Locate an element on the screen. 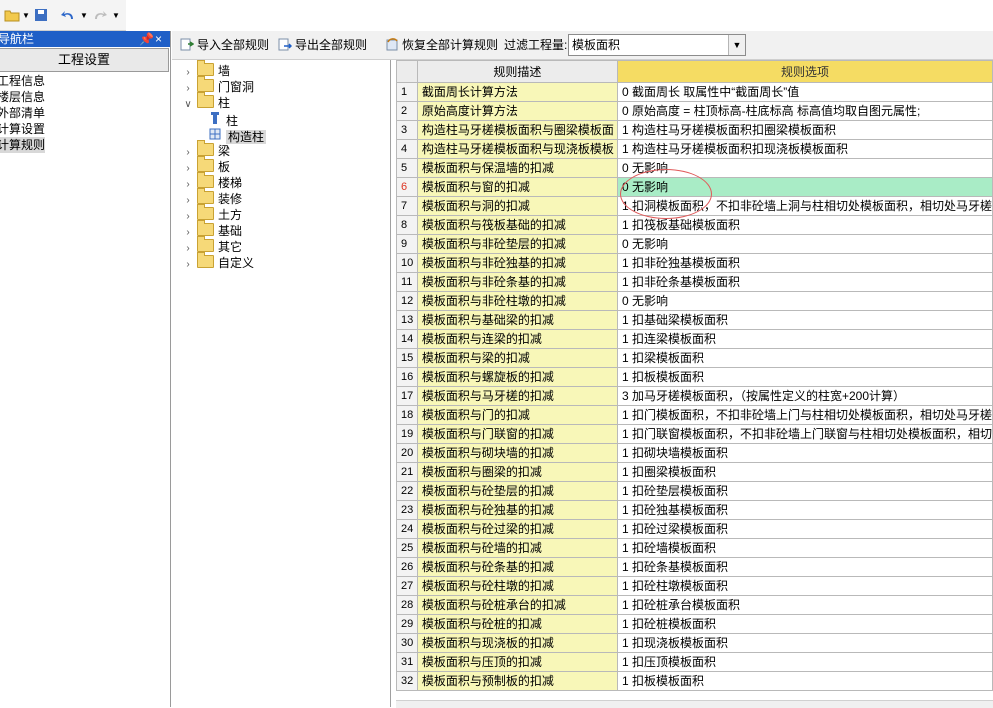 This screenshot has width=993, height=708. table-row: 26 模板面积与砼条基的扣减 1 扣砼条基模板面积 is located at coordinates (694, 567).